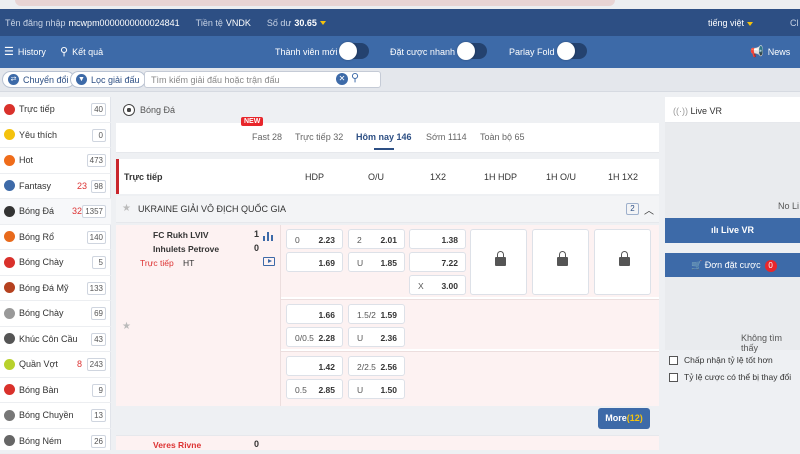 The height and width of the screenshot is (454, 800). Describe the element at coordinates (737, 230) in the screenshot. I see `live-vr-button-label: Live VR` at that location.